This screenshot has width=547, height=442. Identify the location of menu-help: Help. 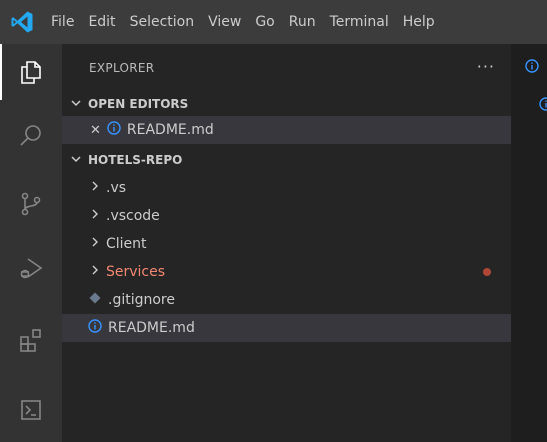
(419, 22).